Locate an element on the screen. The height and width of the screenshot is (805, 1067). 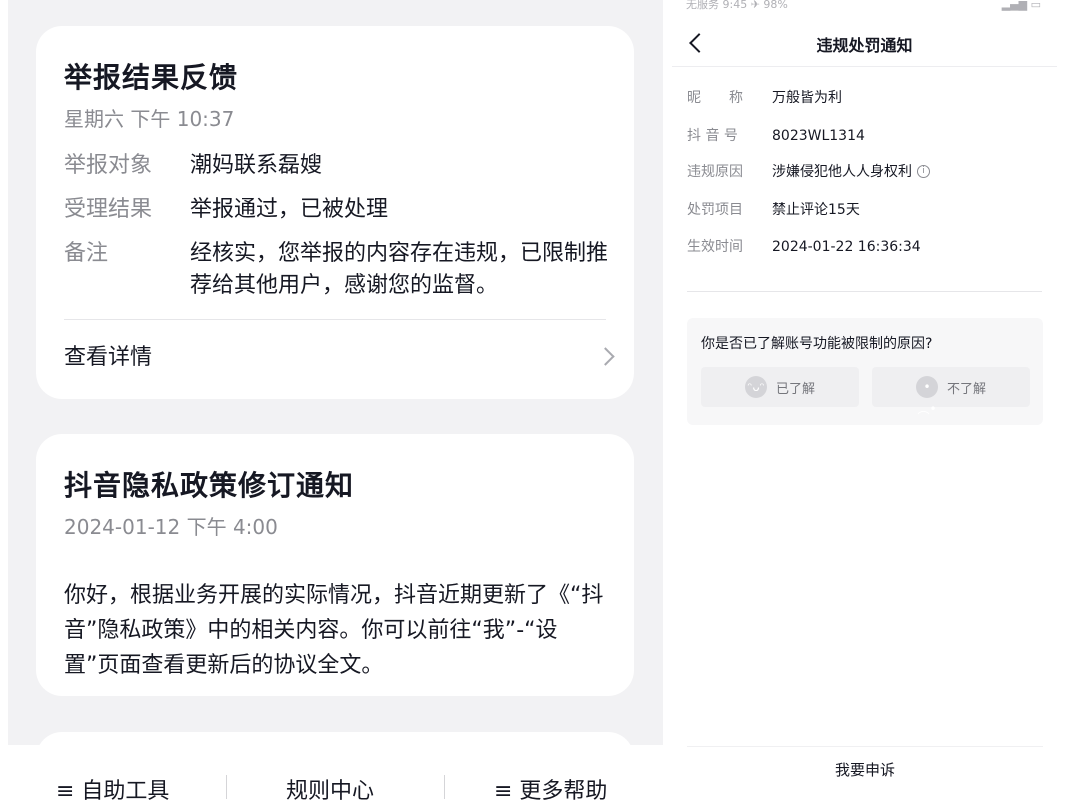
nav-bar: 违规处罚通知 is located at coordinates (864, 44).